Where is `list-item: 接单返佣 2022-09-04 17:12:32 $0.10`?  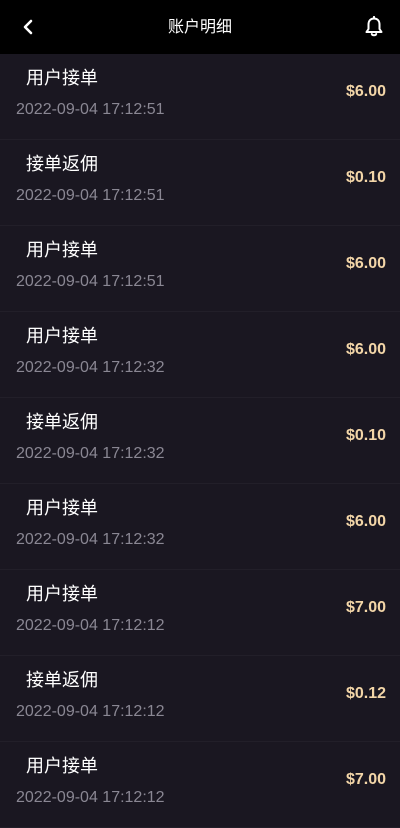 list-item: 接单返佣 2022-09-04 17:12:32 $0.10 is located at coordinates (200, 441).